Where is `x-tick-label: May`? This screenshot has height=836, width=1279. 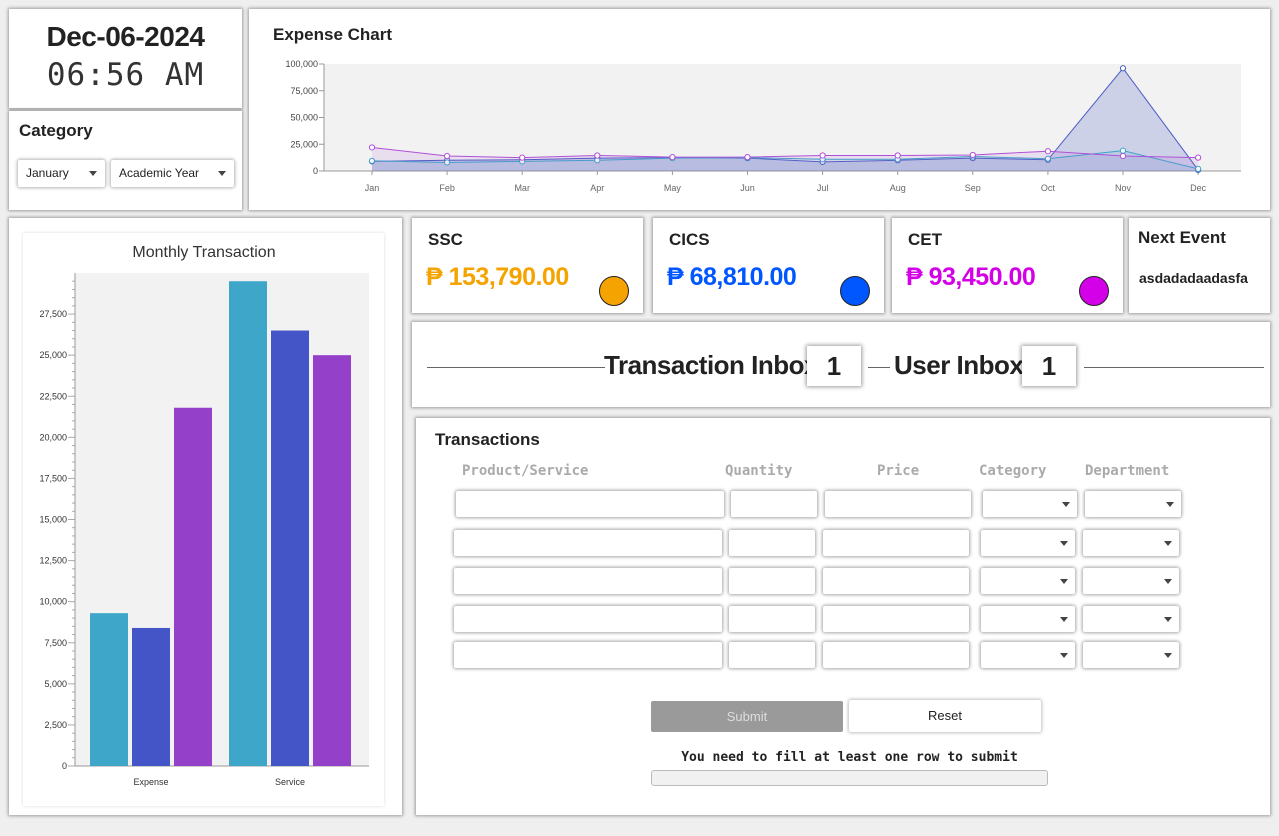
x-tick-label: May is located at coordinates (673, 188).